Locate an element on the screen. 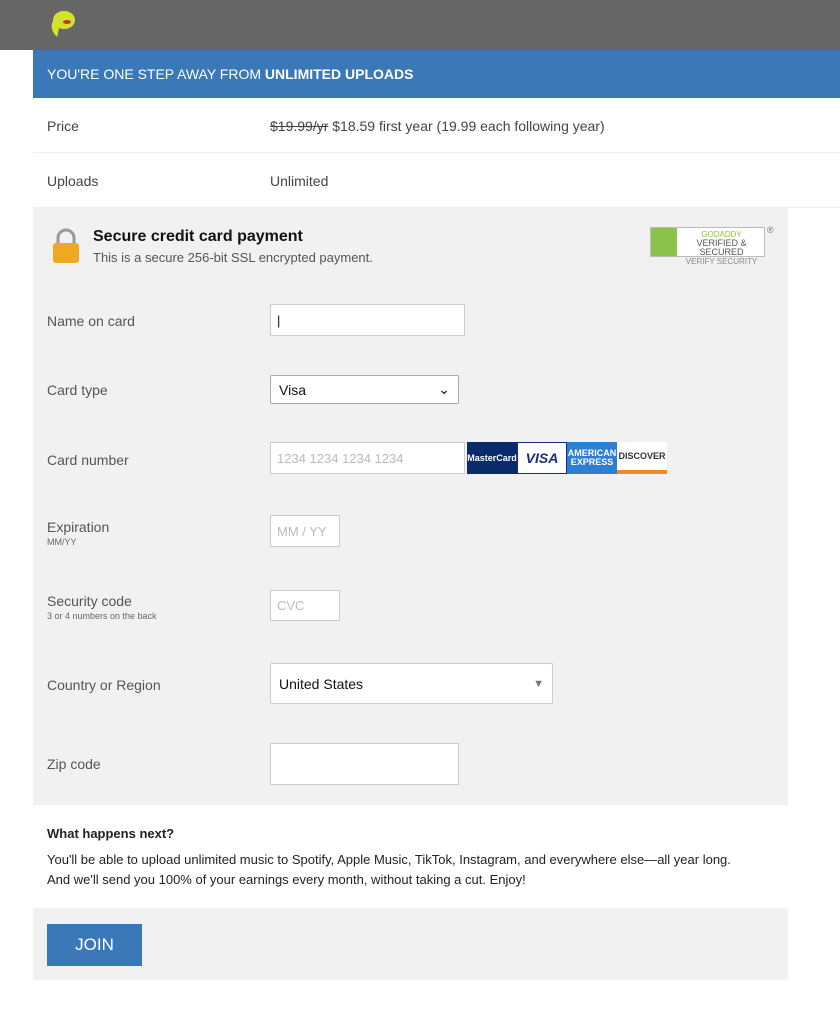 The image size is (840, 1024). old-price: $19.99/yr is located at coordinates (299, 126).